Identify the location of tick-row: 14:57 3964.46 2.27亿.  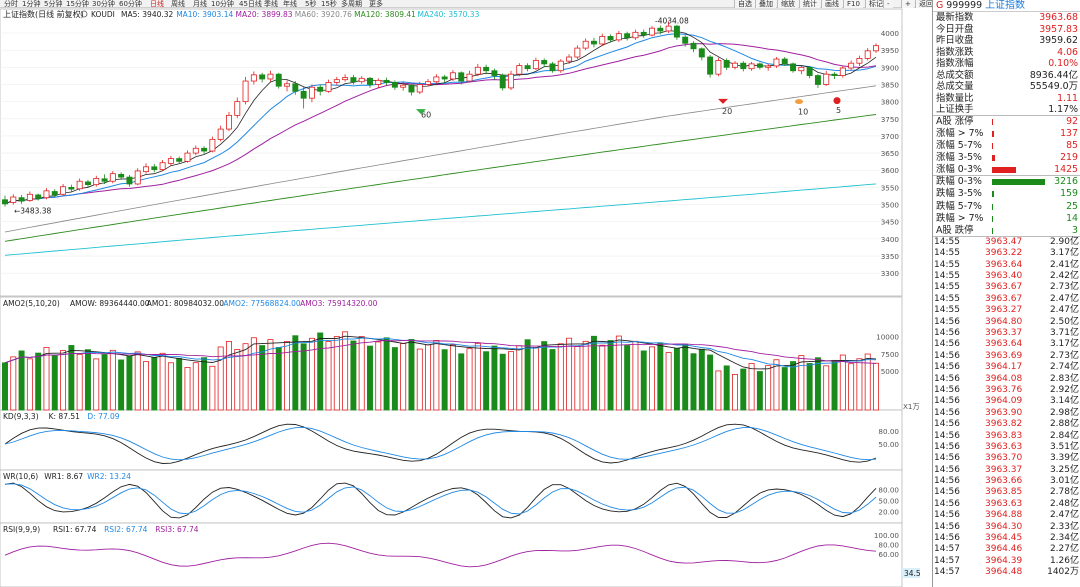
(1006, 549).